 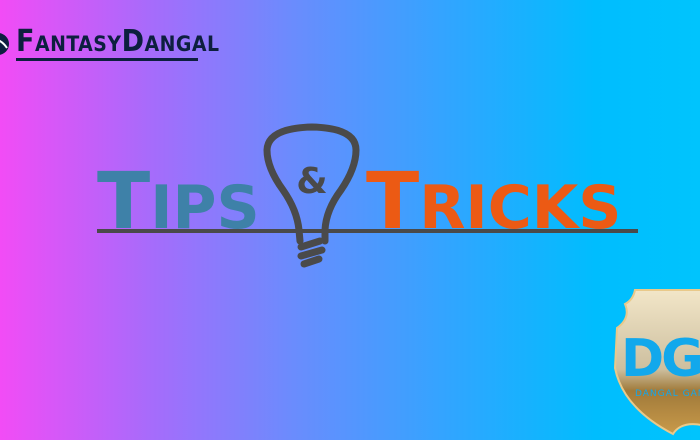 I want to click on badge-label: DANGAL GAMES, so click(x=667, y=394).